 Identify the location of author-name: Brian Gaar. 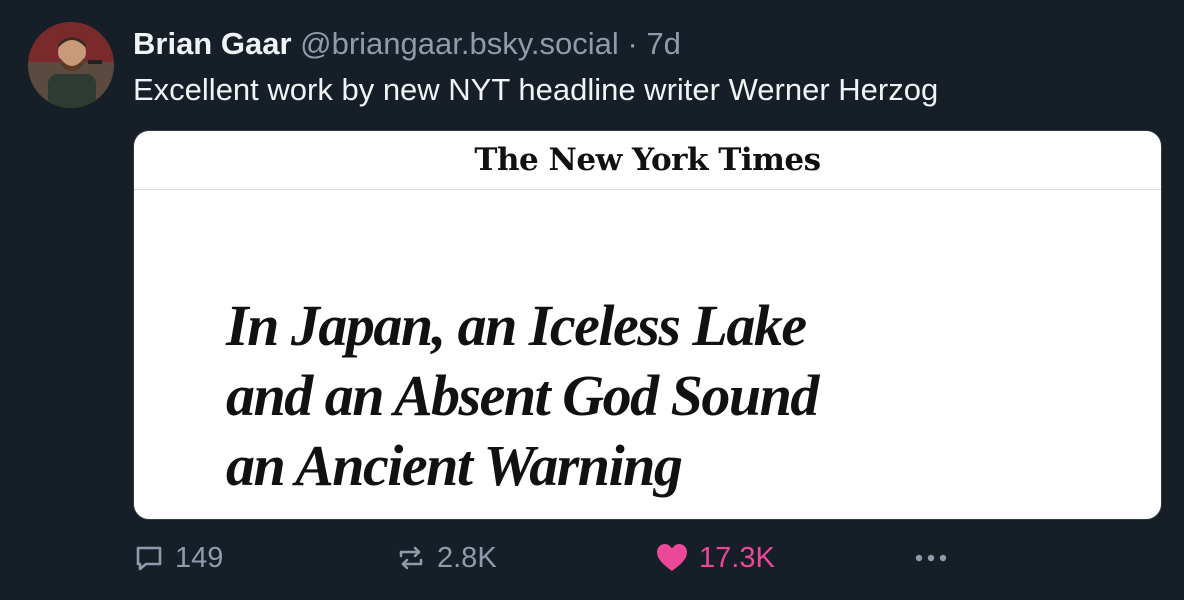
(212, 43).